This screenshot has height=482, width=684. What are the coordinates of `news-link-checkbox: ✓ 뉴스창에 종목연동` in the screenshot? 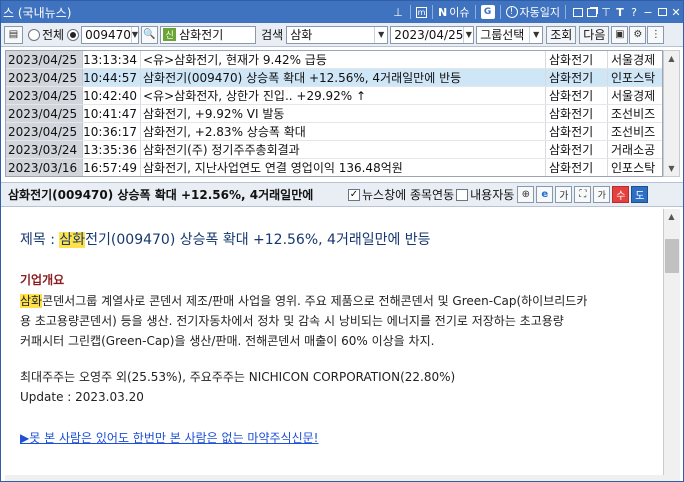 It's located at (401, 194).